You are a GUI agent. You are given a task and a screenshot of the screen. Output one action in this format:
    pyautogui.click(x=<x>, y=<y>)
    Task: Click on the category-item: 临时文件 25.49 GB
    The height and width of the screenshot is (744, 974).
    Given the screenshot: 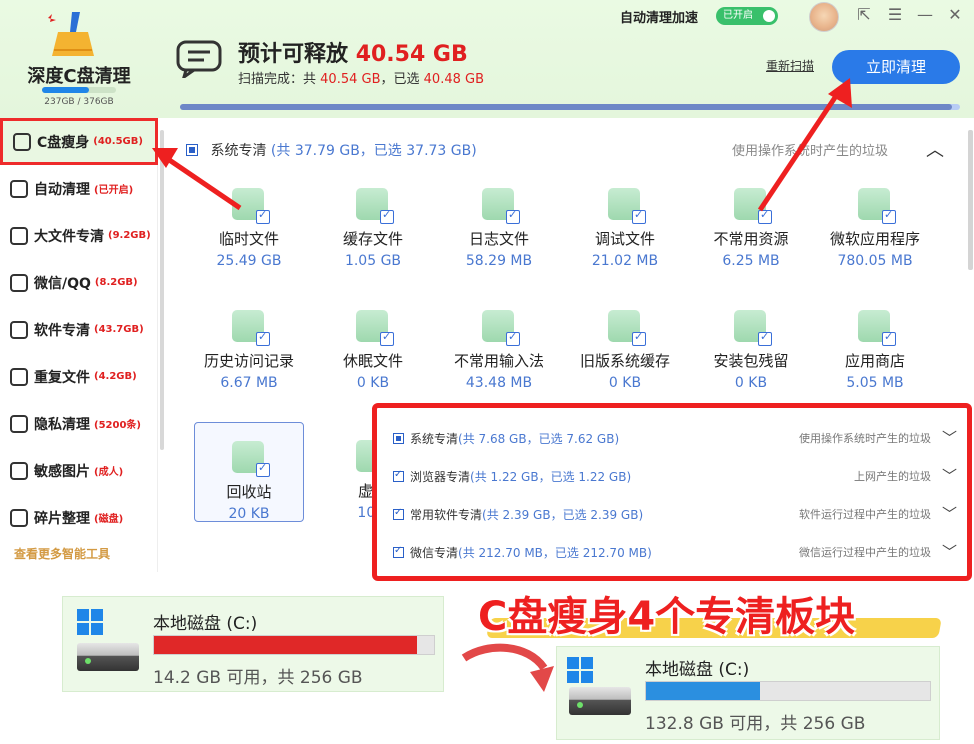 What is the action you would take?
    pyautogui.click(x=249, y=238)
    